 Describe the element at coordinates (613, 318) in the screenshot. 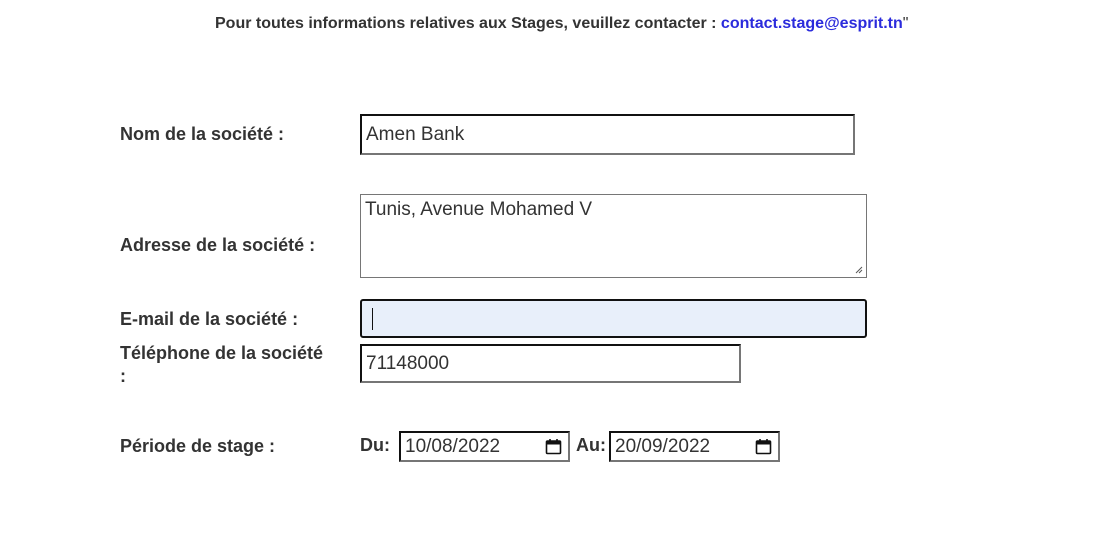

I see `company-email-input` at that location.